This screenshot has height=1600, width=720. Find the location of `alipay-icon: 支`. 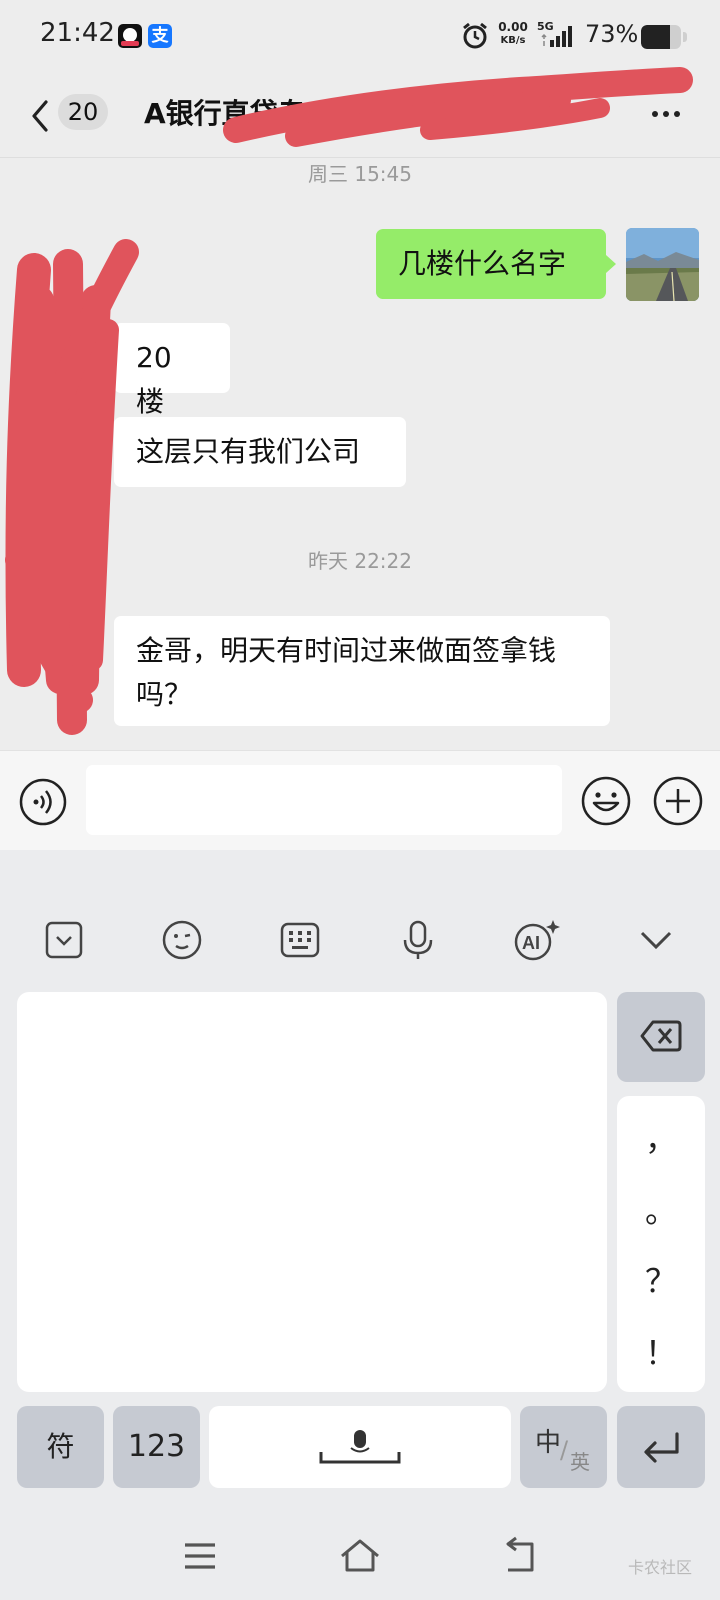

alipay-icon: 支 is located at coordinates (160, 36).